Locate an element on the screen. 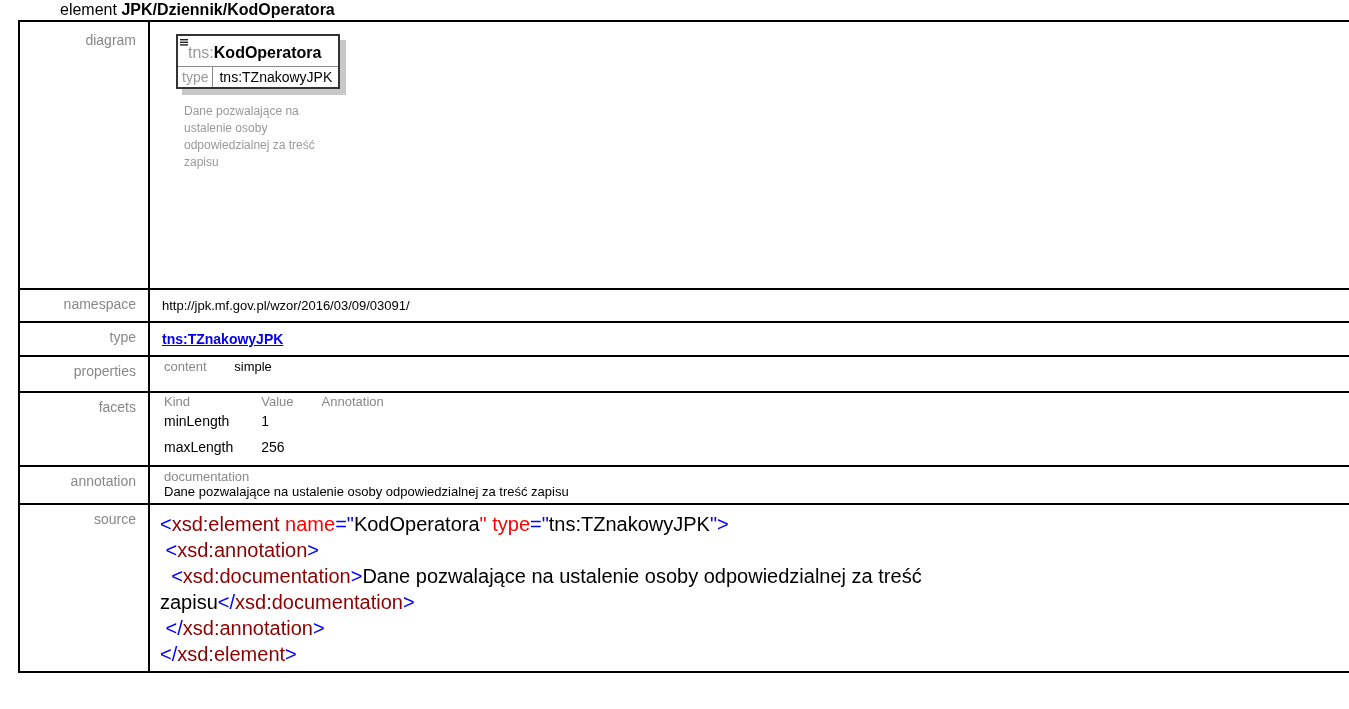 Image resolution: width=1349 pixels, height=709 pixels. table-cell-text: minLength is located at coordinates (197, 421).